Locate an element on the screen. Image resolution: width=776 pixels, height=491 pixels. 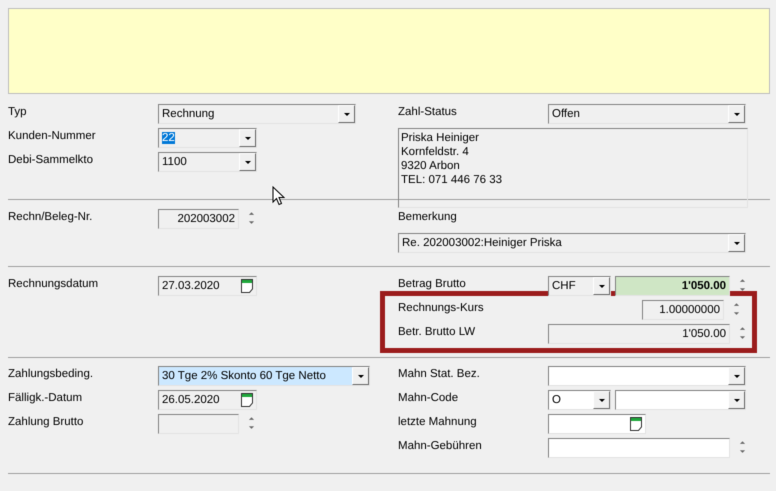
field-label: Mahn-Code is located at coordinates (429, 398).